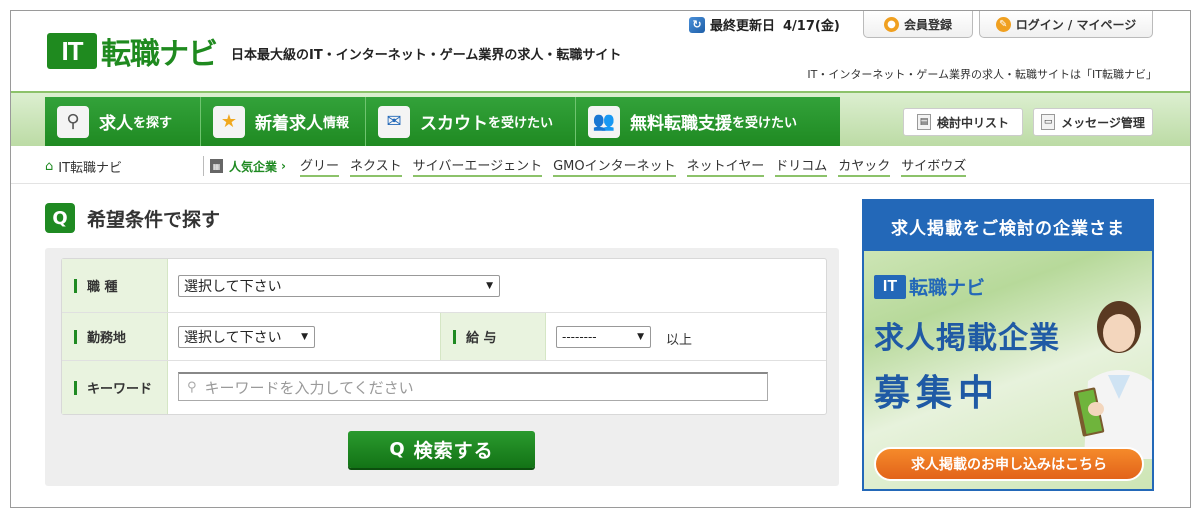  Describe the element at coordinates (477, 166) in the screenshot. I see `company-link-cyberagent: サイバーエージェント` at that location.